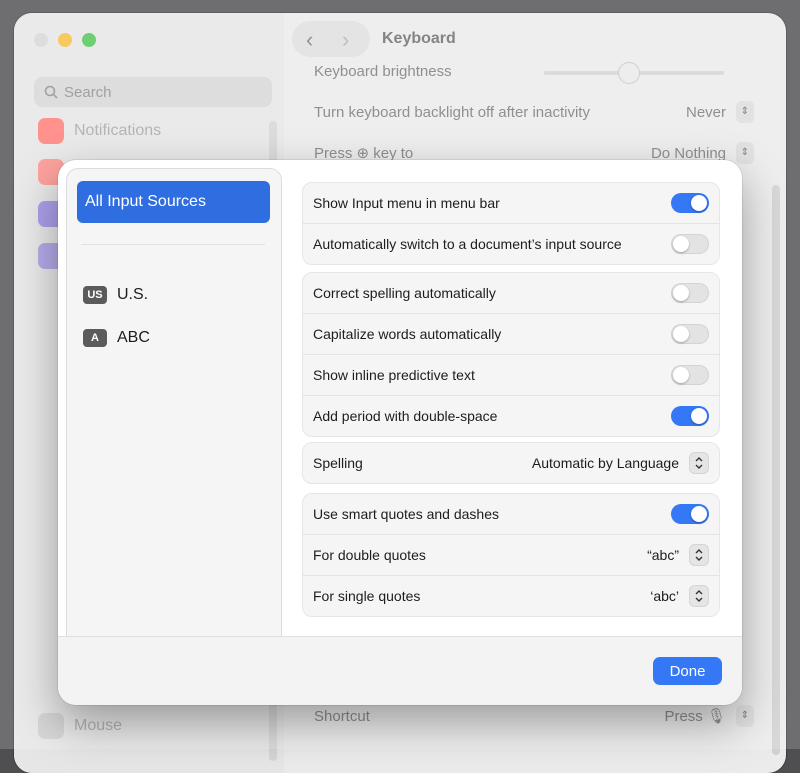  I want to click on source-all-input-sources: All Input Sources, so click(173, 202).